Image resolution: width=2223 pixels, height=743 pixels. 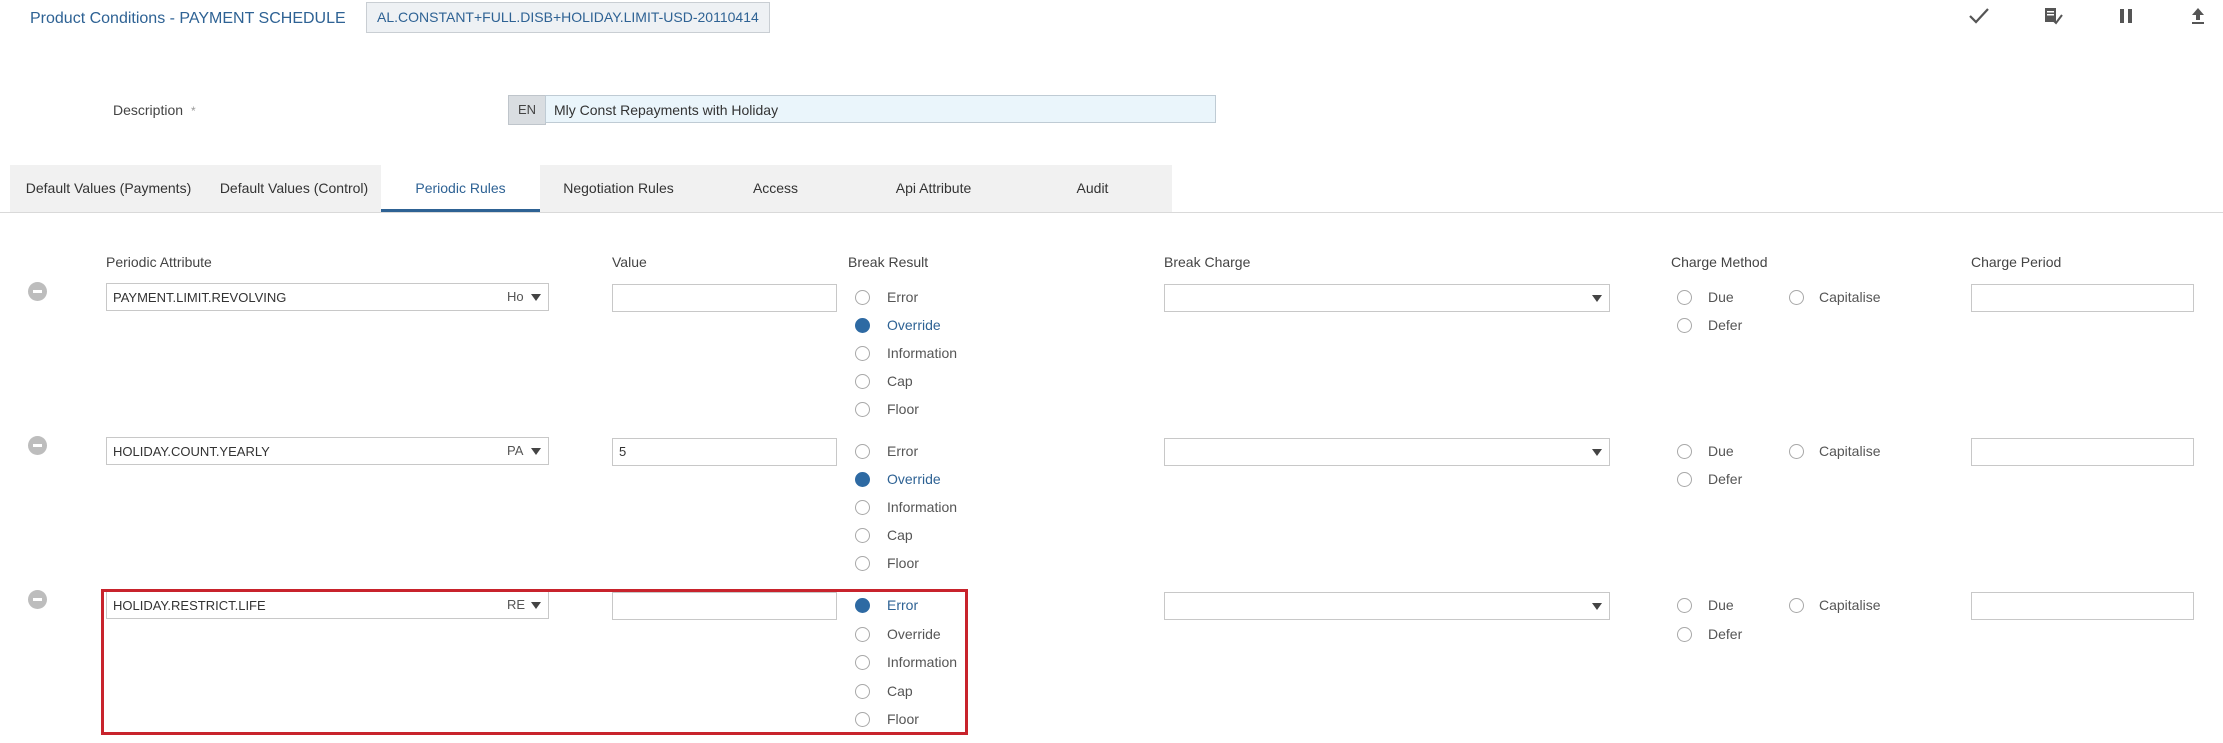 What do you see at coordinates (515, 450) in the screenshot?
I see `attribute-short-code: PA` at bounding box center [515, 450].